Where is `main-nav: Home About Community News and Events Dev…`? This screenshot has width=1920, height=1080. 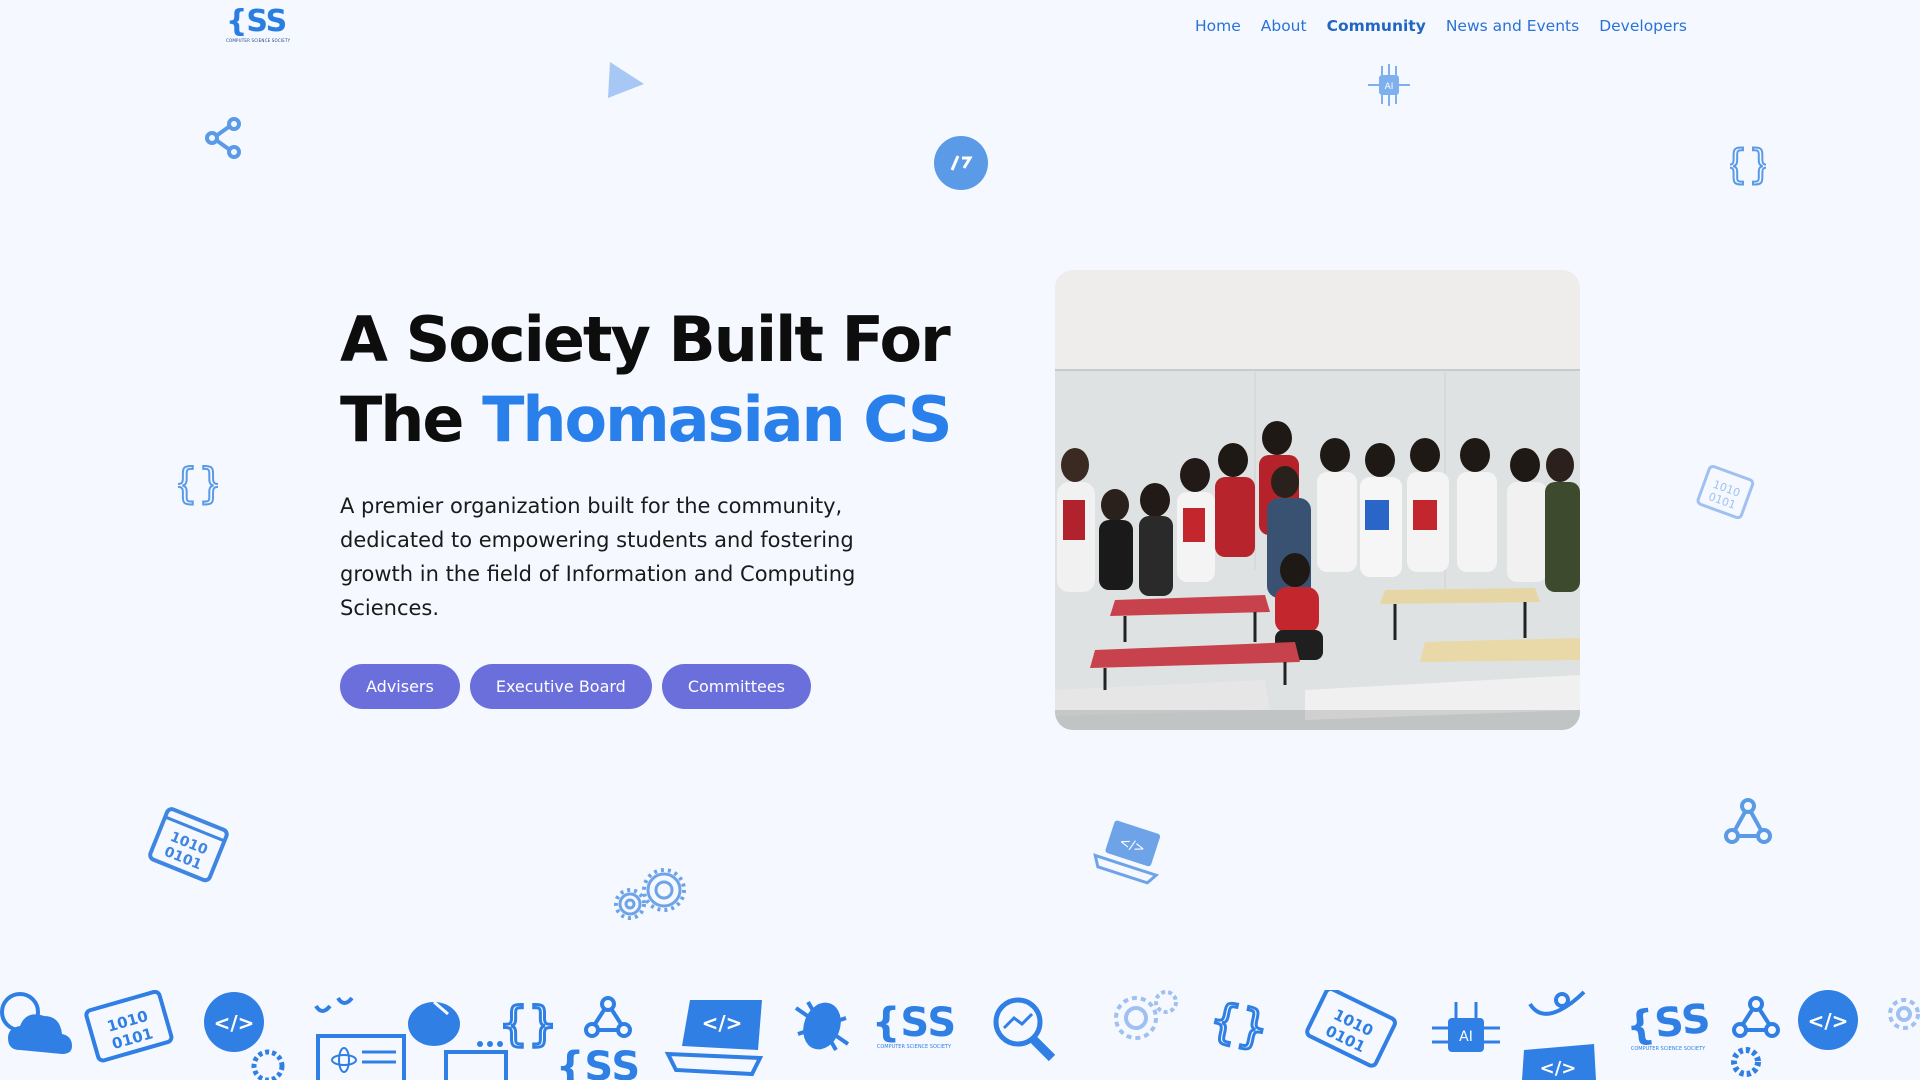 main-nav: Home About Community News and Events Dev… is located at coordinates (1441, 26).